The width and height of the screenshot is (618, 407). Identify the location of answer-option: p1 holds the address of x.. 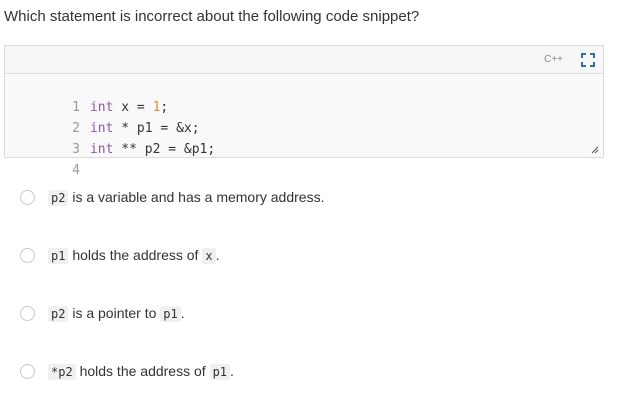
(119, 255).